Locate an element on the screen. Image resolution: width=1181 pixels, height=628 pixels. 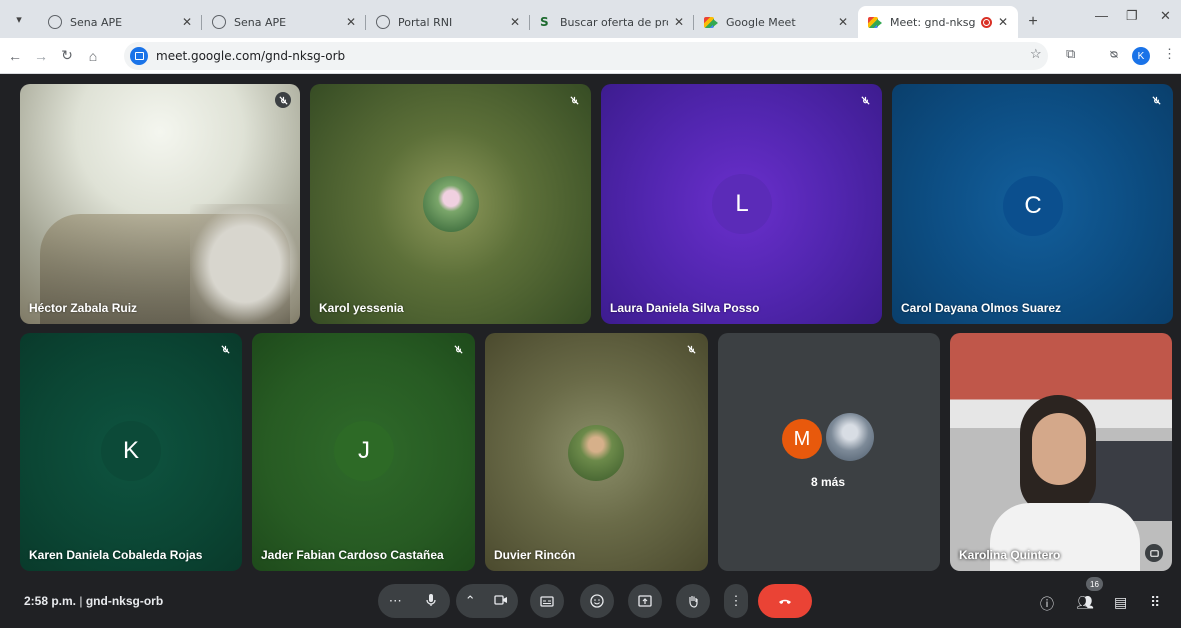
url-input: meet.google.com/gnd-nksg-orb is located at coordinates (586, 56).